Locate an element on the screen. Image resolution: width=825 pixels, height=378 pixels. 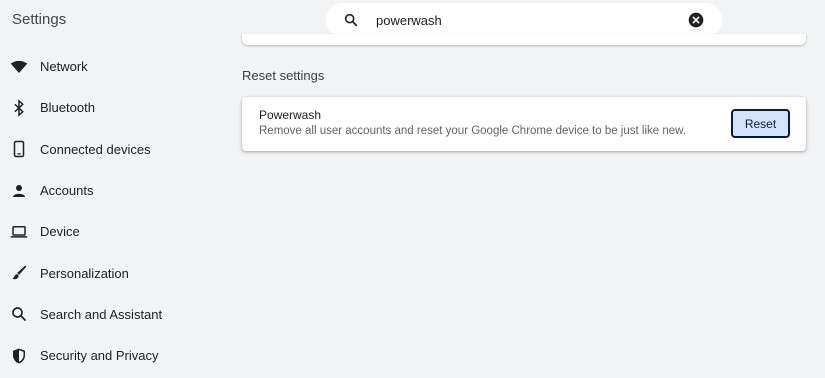
app-title: Settings is located at coordinates (39, 19).